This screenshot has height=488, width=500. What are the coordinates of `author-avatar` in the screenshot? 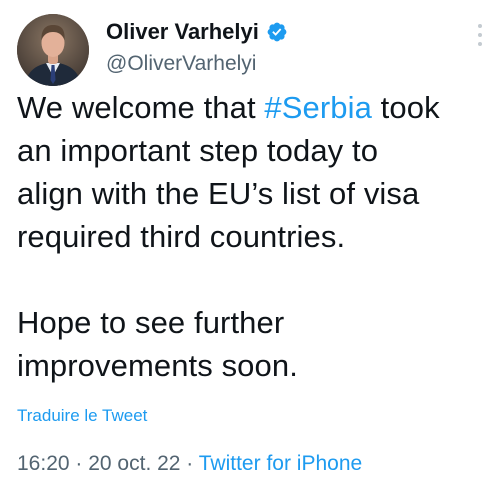 It's located at (53, 50).